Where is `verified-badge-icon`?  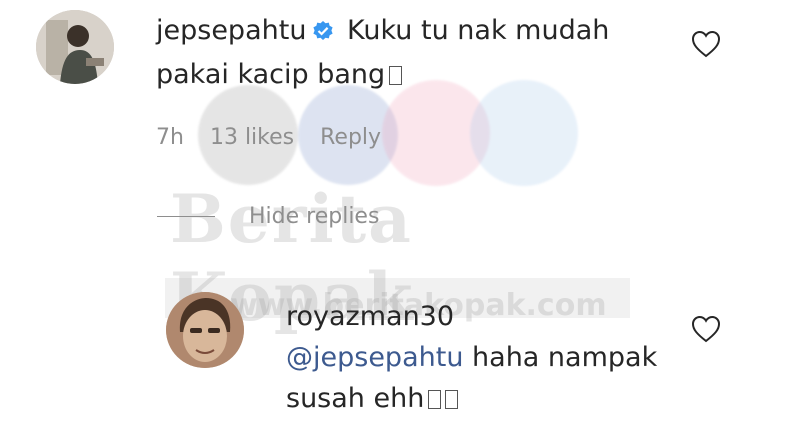
verified-badge-icon is located at coordinates (323, 33).